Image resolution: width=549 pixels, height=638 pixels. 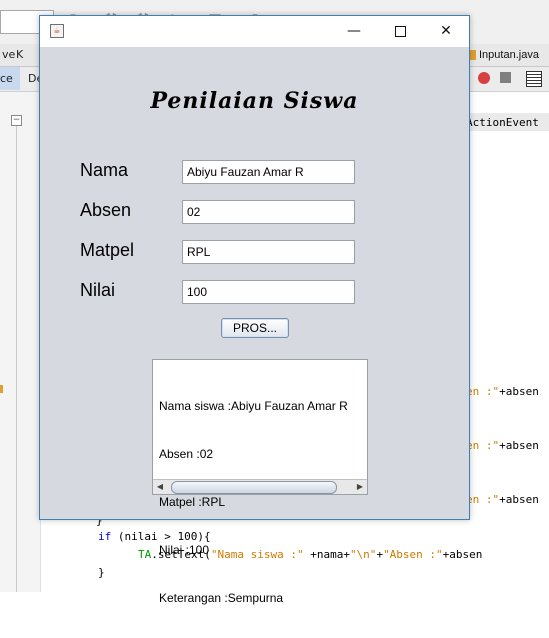 I want to click on result-line-absen: Absen :02, so click(x=186, y=454).